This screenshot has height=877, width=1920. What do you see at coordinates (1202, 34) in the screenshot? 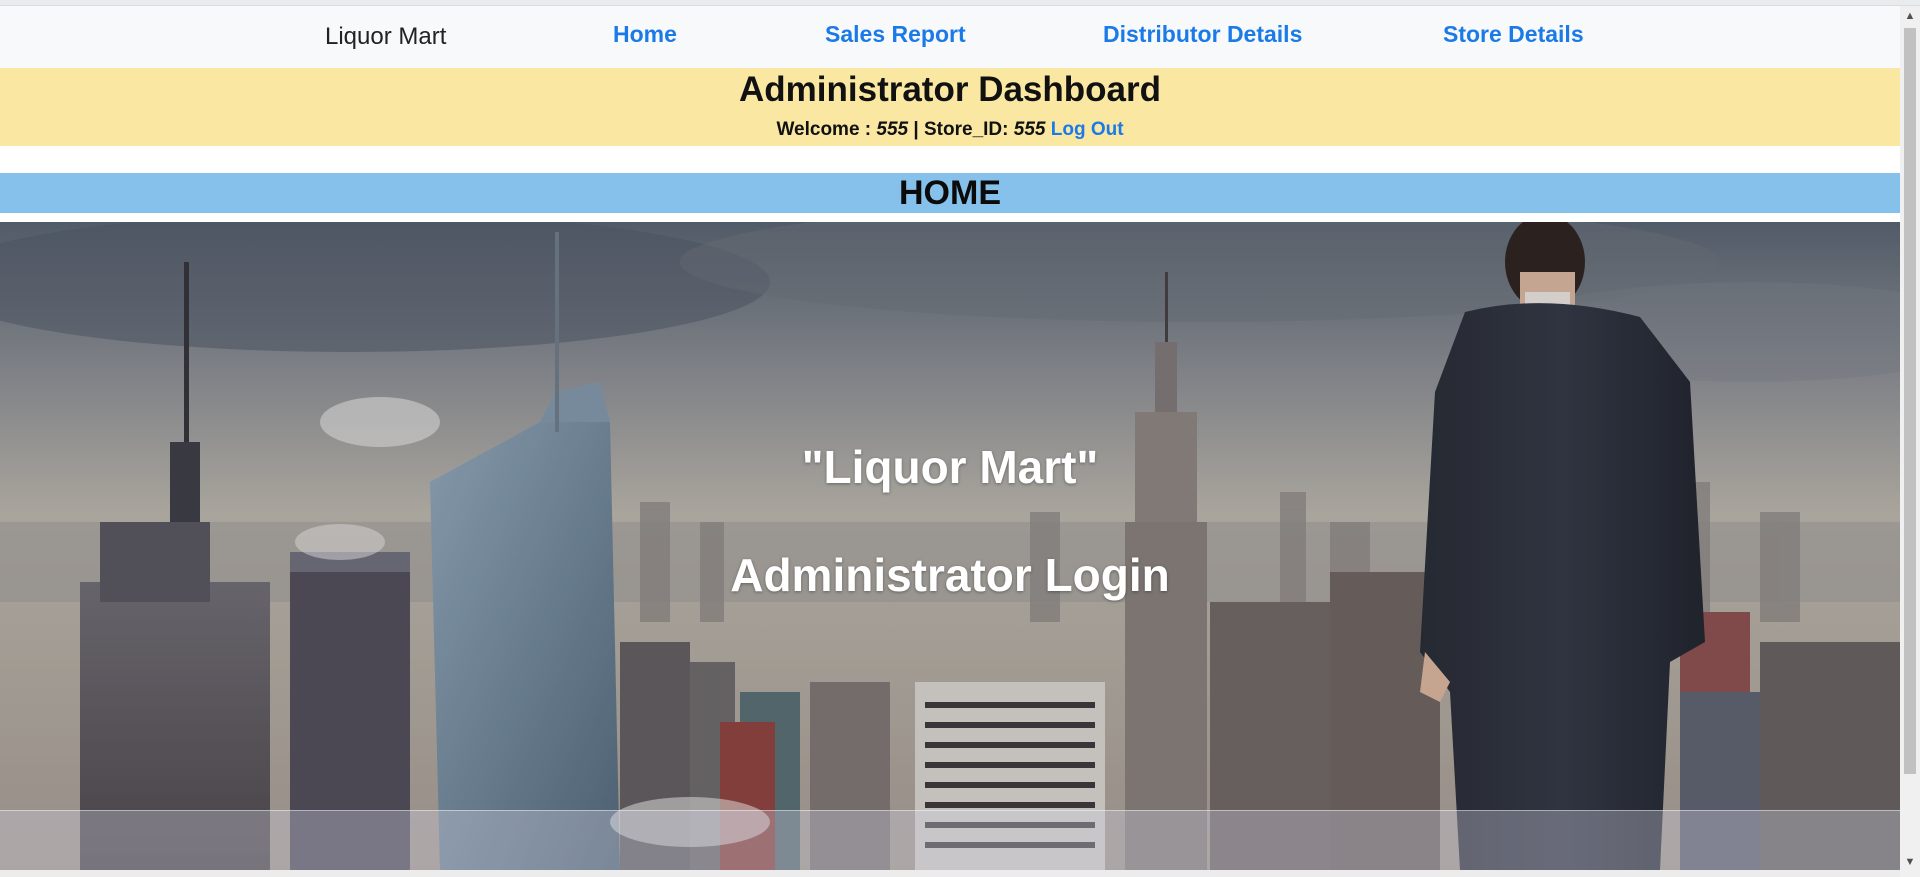
I see `nav-link-distributor-details: Distributor Details` at bounding box center [1202, 34].